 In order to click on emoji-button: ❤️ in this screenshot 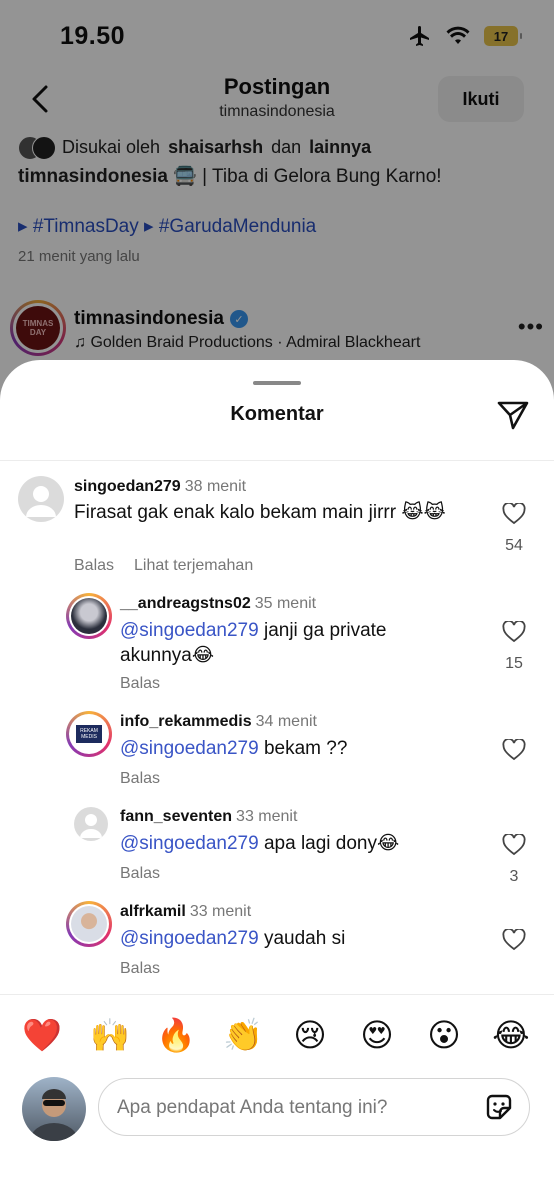, I will do `click(42, 1035)`.